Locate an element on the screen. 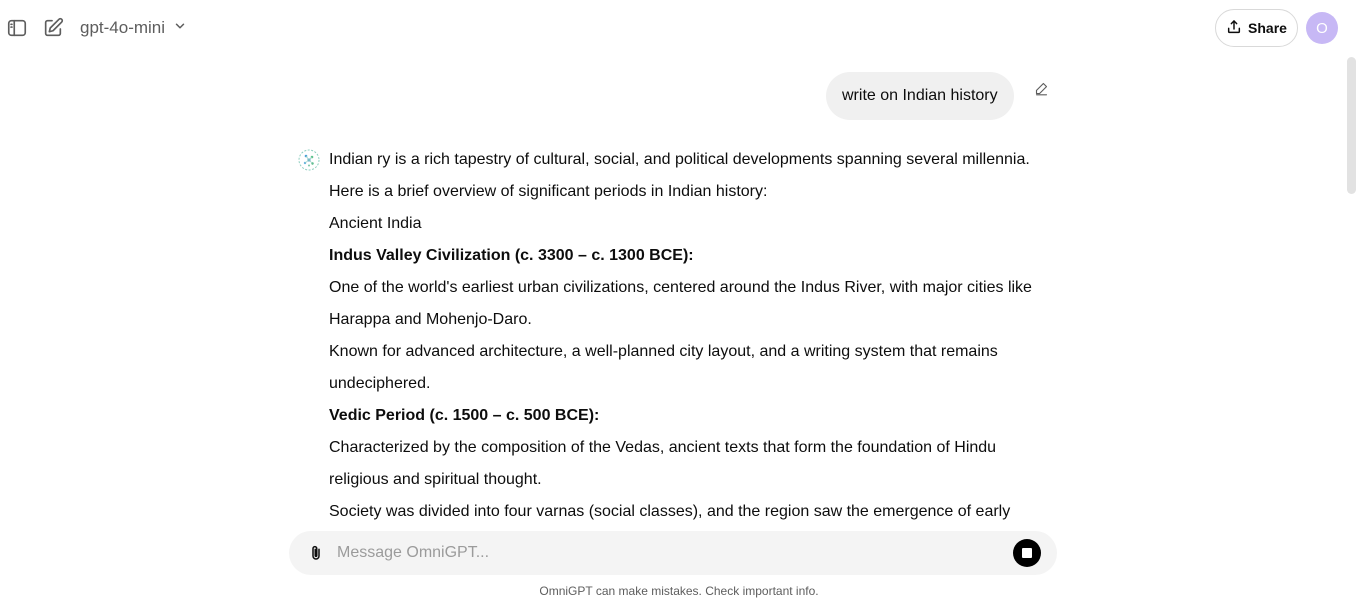  paperclip-icon is located at coordinates (316, 553).